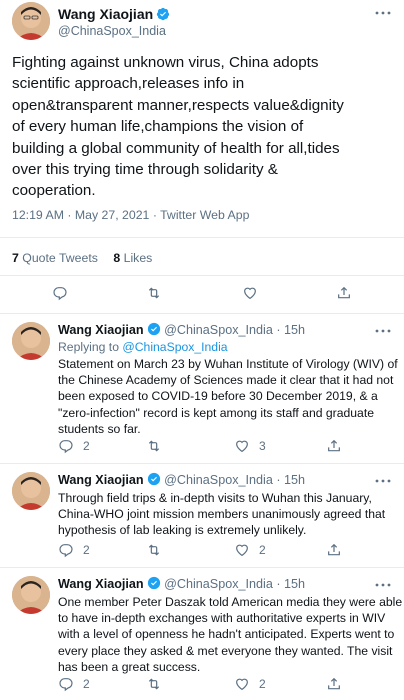 This screenshot has height=700, width=404. I want to click on replying-to: Replying to @ChinaSpox_India, so click(143, 347).